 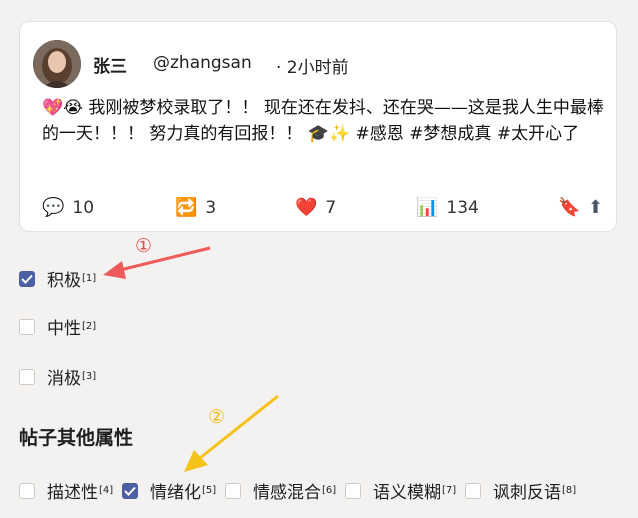 I want to click on views-button: 📊 134, so click(x=447, y=208).